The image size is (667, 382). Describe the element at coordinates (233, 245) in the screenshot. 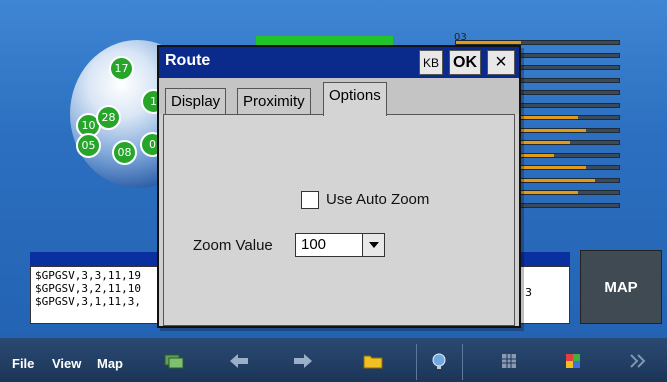

I see `zoom-value-label: Zoom Value` at that location.